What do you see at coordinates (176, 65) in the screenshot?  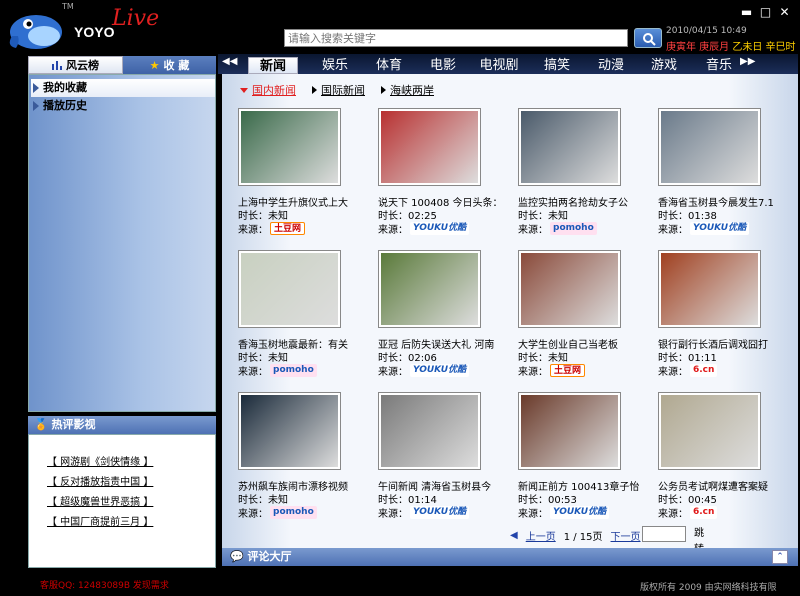 I see `tab-favorites-label: 收 藏` at bounding box center [176, 65].